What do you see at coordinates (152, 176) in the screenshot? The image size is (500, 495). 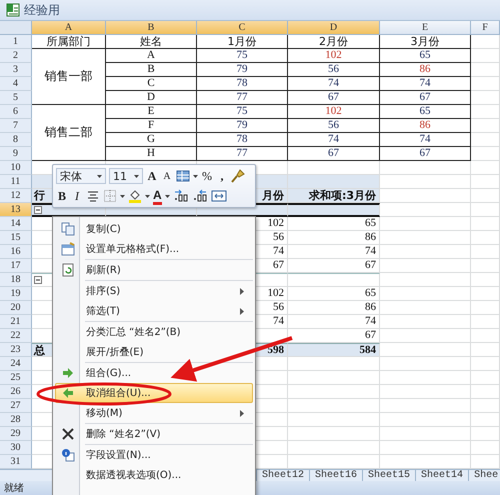 I see `grow-font-button: A` at bounding box center [152, 176].